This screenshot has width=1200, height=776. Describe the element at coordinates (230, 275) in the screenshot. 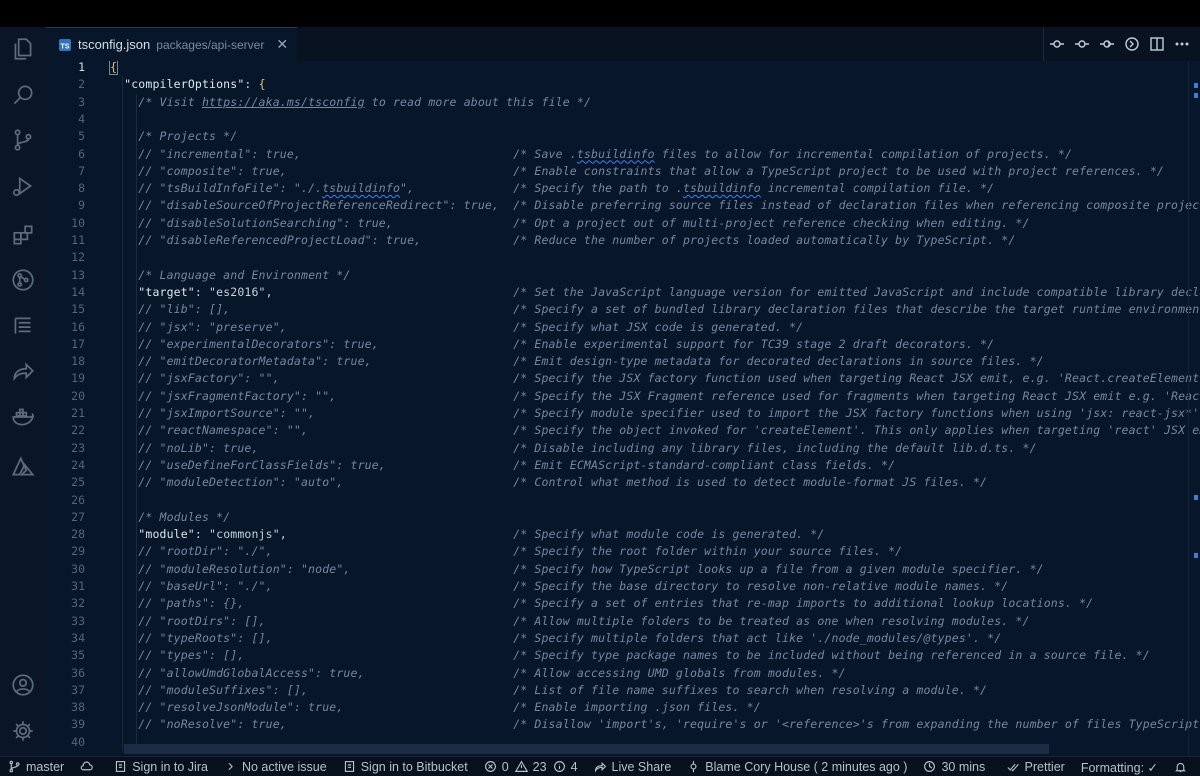

I see `code-line: /* Language and Environment */` at that location.